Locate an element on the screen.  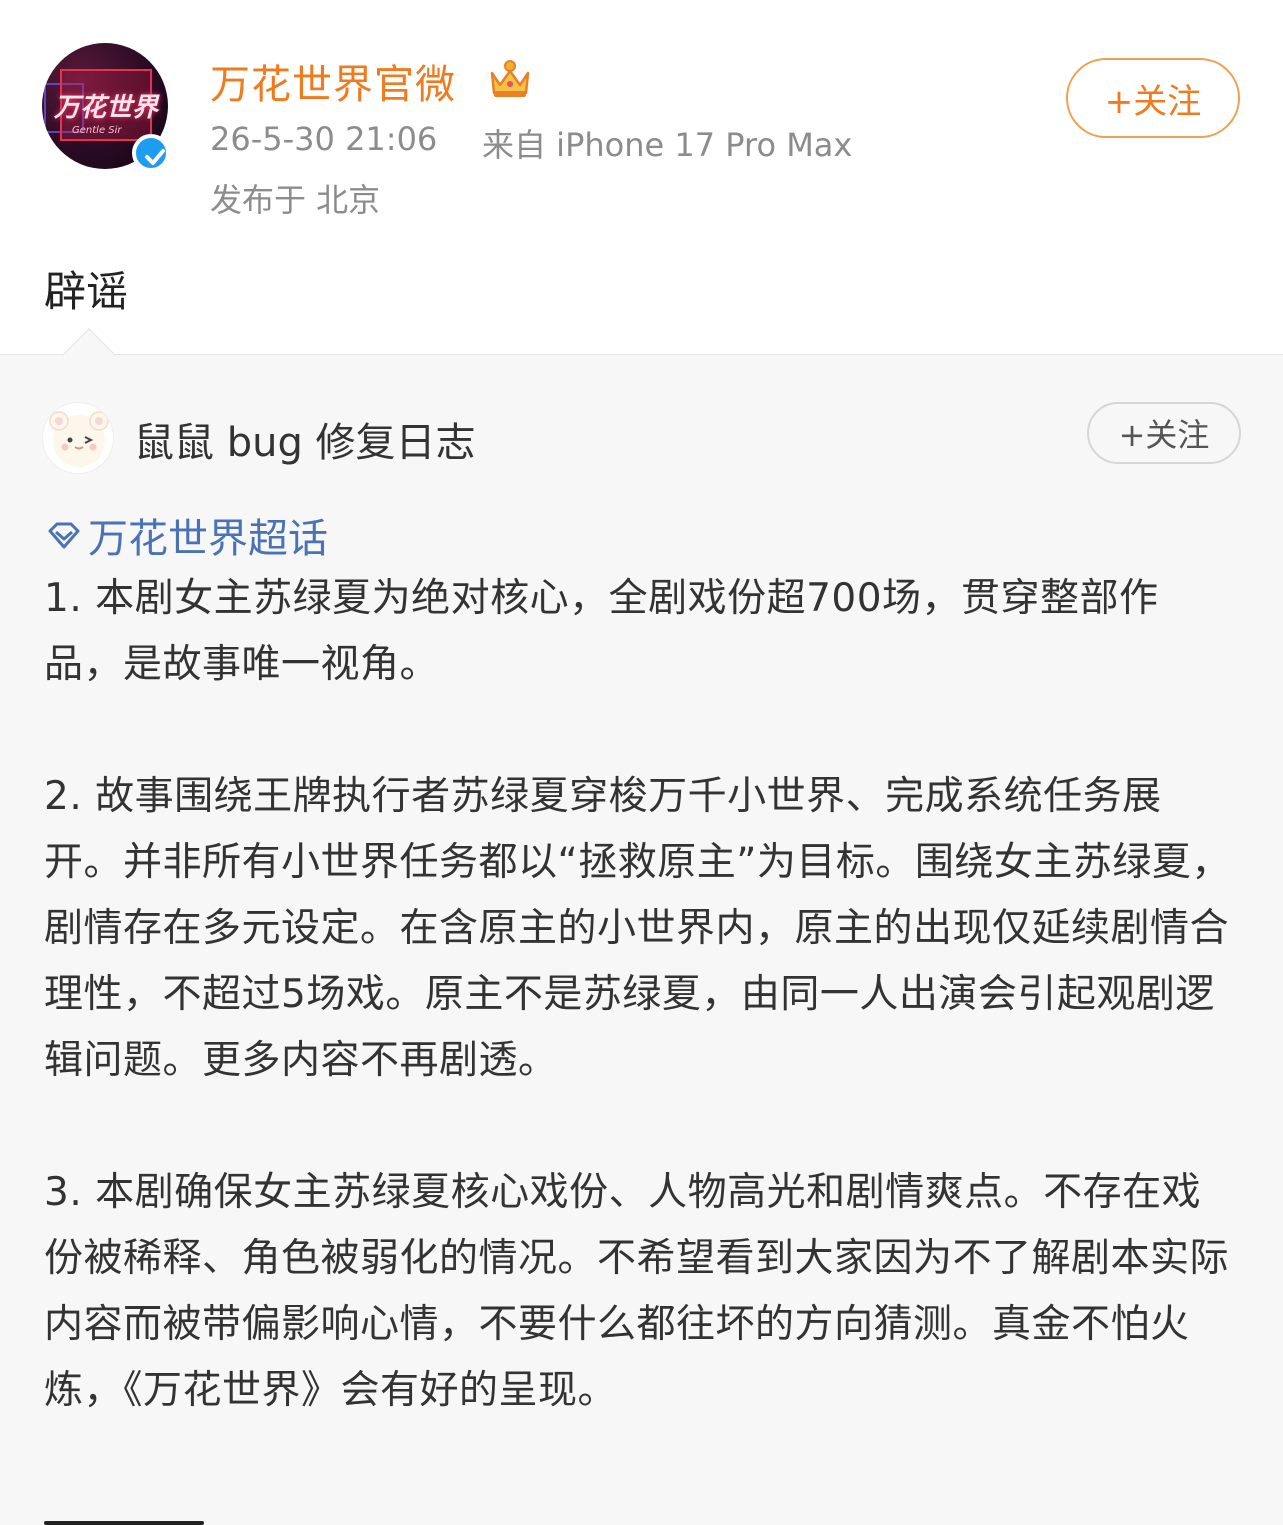
post-text: 辟谣 is located at coordinates (86, 291).